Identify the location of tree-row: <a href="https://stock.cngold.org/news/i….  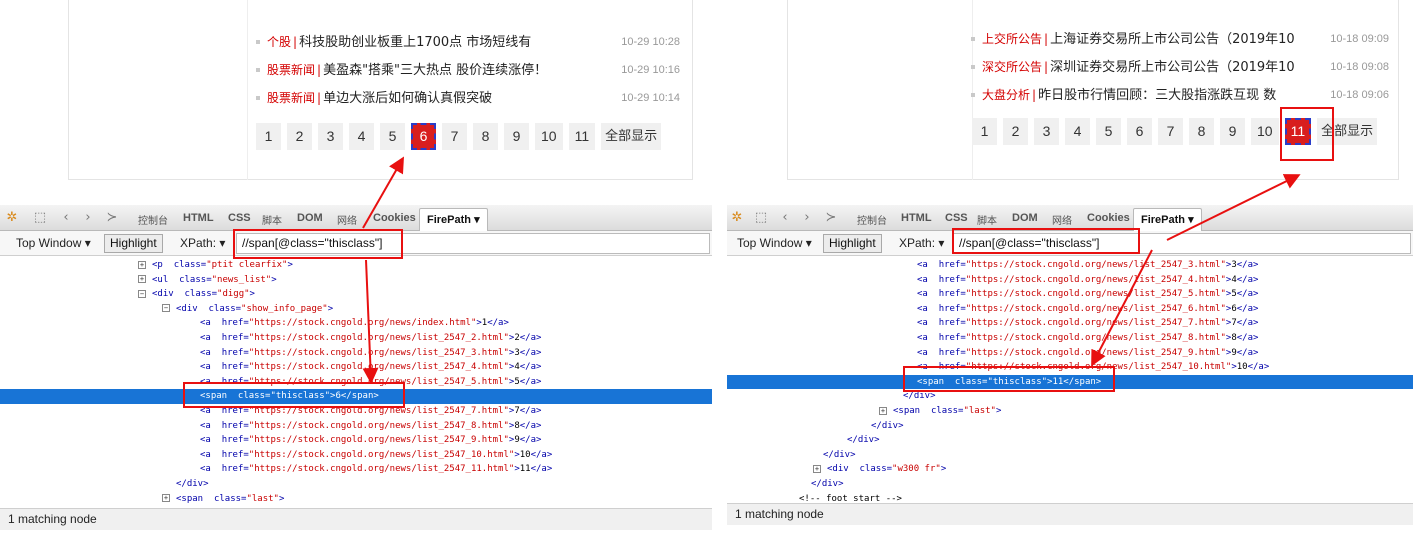
(356, 323).